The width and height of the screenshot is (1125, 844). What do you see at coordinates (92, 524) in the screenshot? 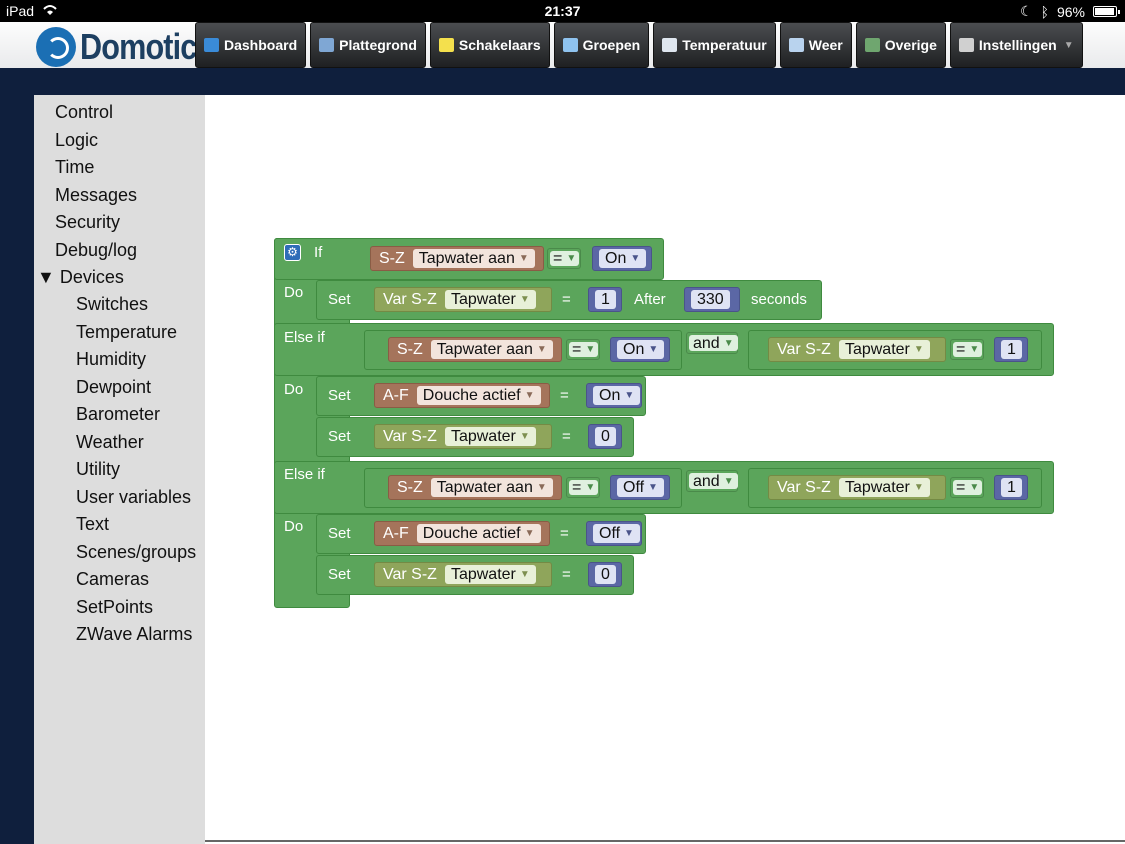
I see `toolbox-device-text: Text` at bounding box center [92, 524].